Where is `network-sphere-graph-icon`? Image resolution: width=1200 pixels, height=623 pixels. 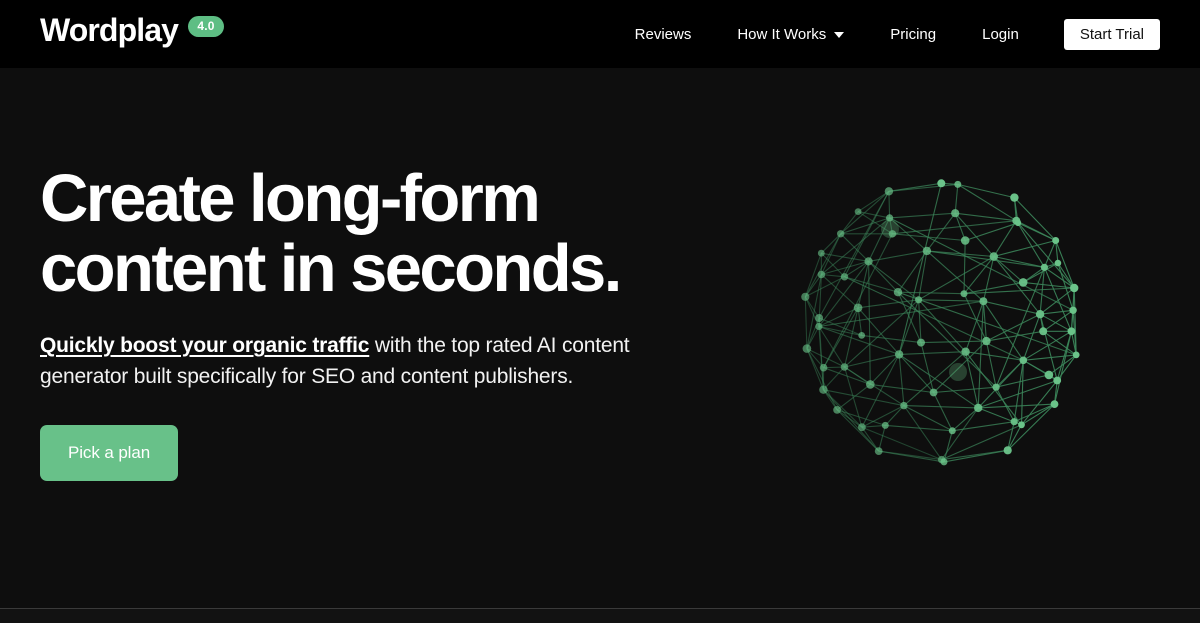
network-sphere-graph-icon is located at coordinates (940, 322).